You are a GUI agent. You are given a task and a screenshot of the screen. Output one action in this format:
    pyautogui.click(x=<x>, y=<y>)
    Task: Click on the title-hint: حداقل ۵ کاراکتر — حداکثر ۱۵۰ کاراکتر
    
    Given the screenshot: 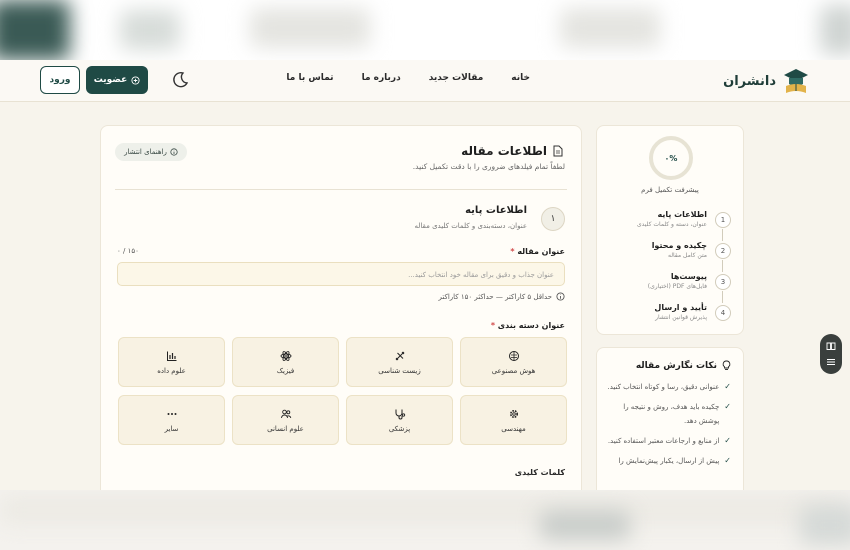 What is the action you would take?
    pyautogui.click(x=502, y=296)
    